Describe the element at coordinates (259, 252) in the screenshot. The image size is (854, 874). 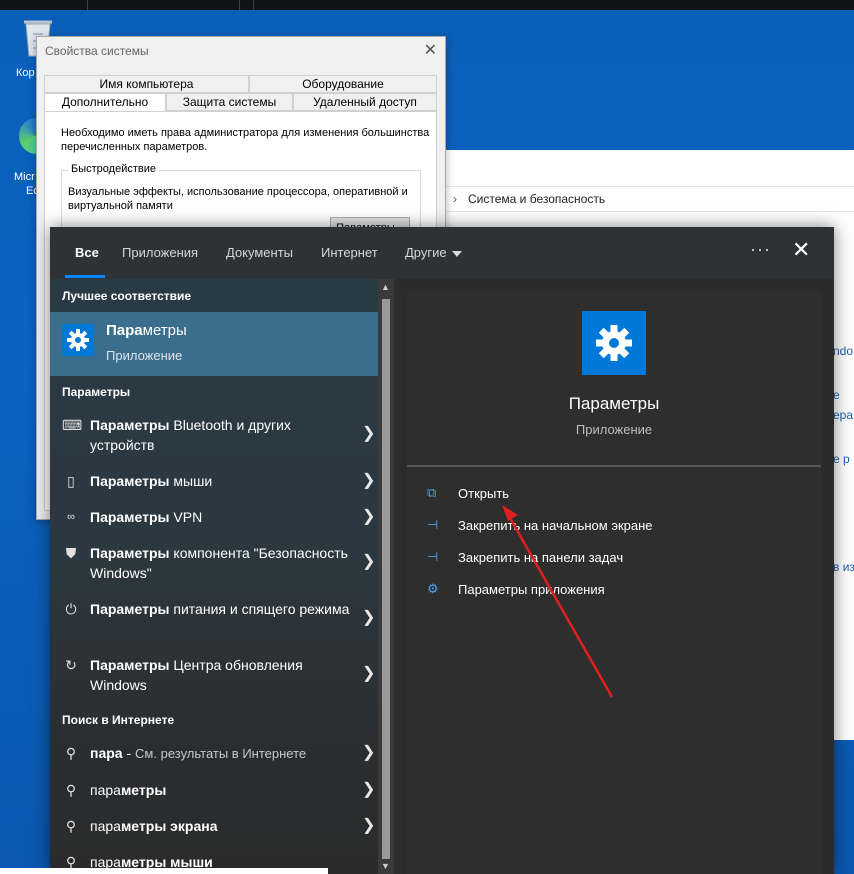
I see `tab-documents: Документы` at that location.